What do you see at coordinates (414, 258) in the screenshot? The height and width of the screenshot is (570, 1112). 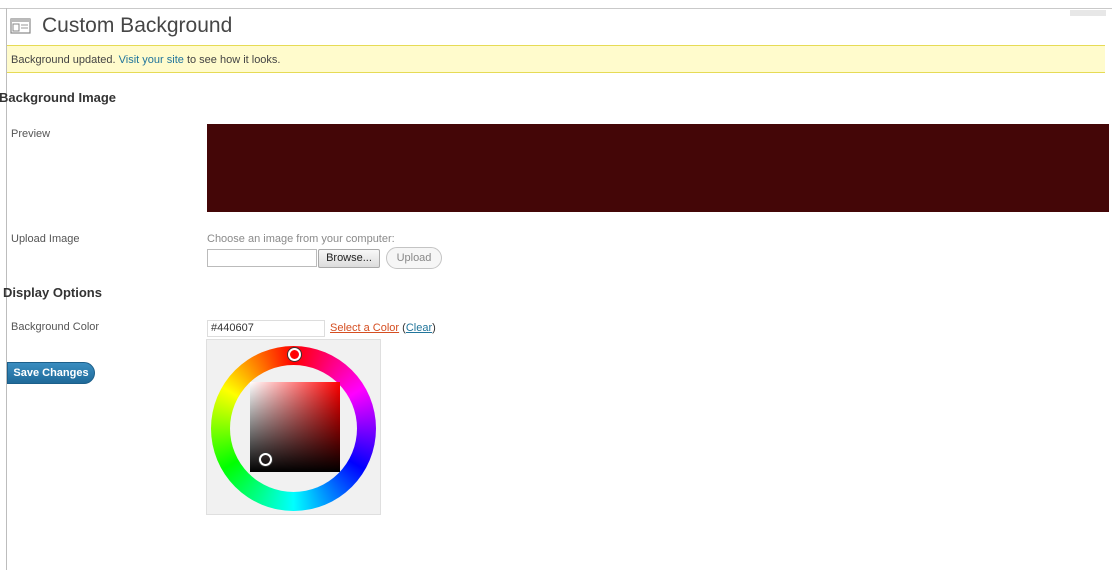 I see `upload-button: Upload` at bounding box center [414, 258].